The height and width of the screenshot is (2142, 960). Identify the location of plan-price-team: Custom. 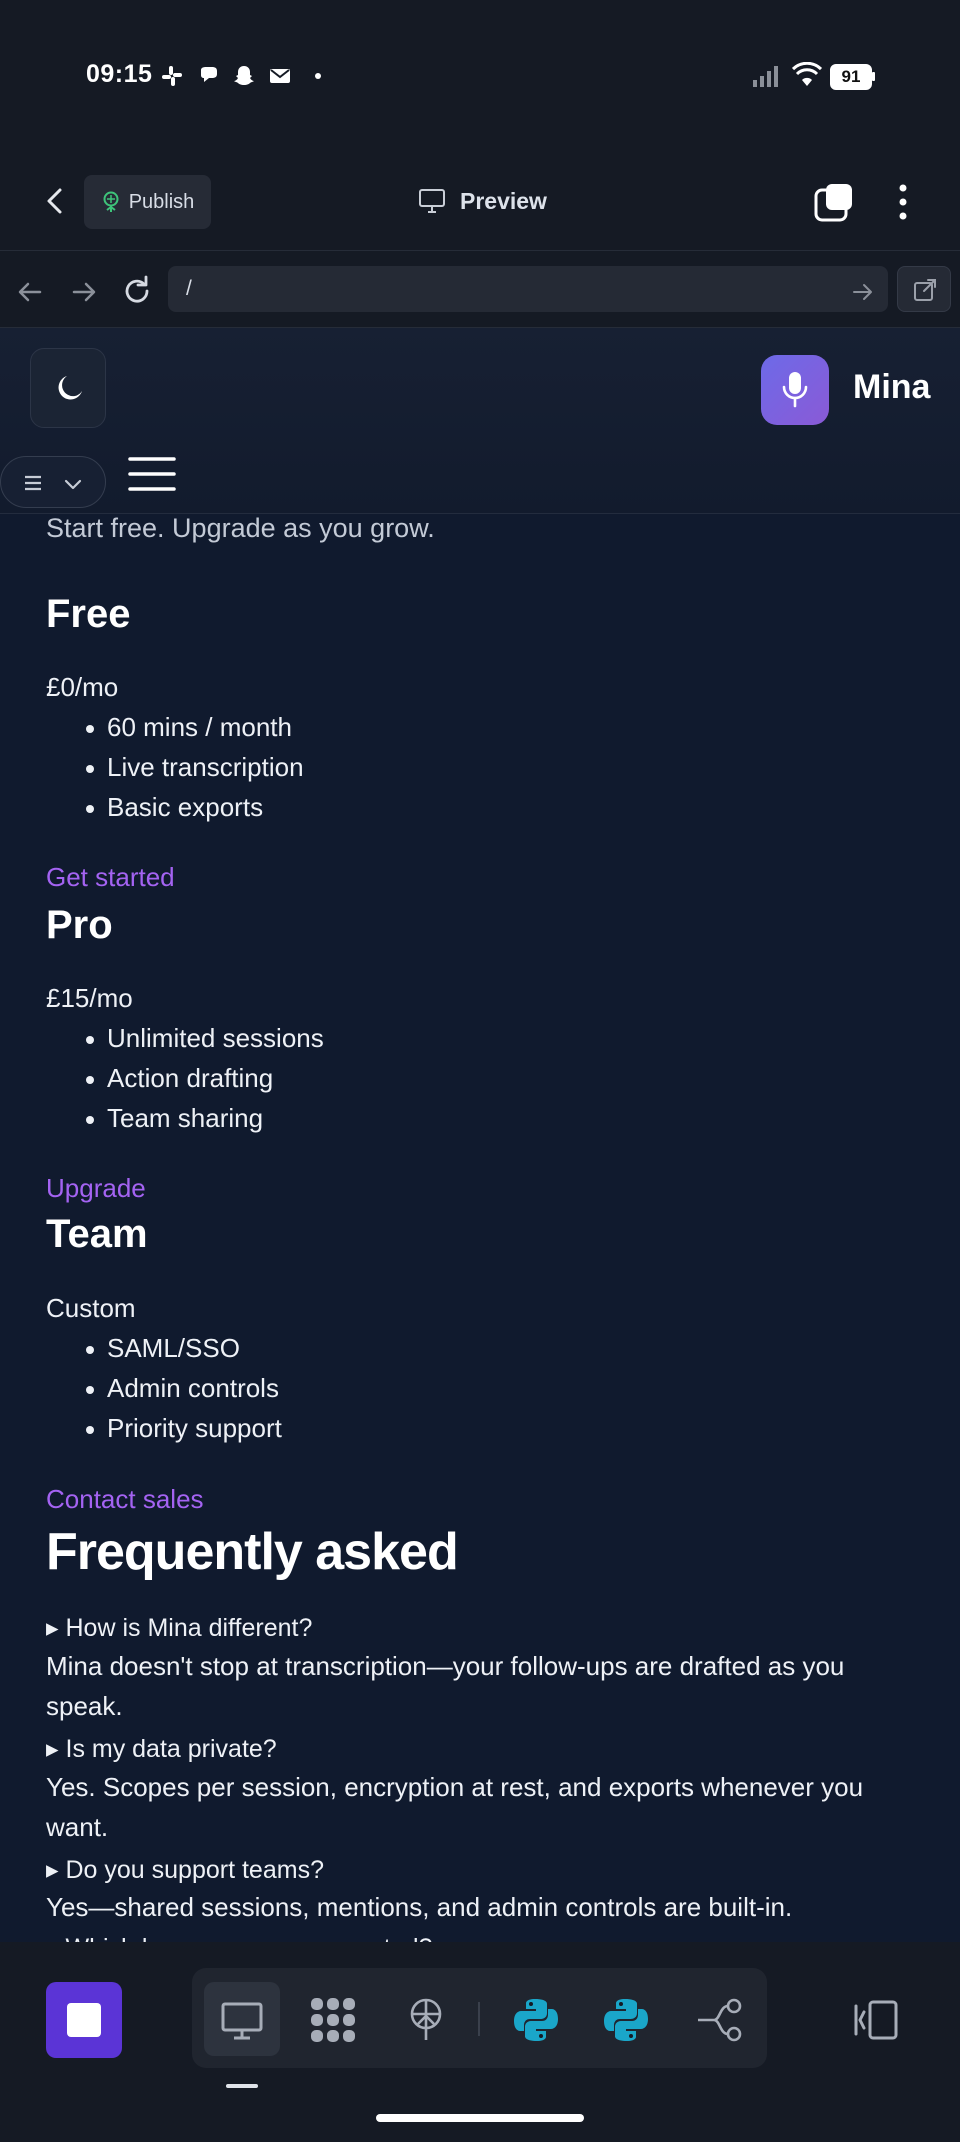
(91, 1308).